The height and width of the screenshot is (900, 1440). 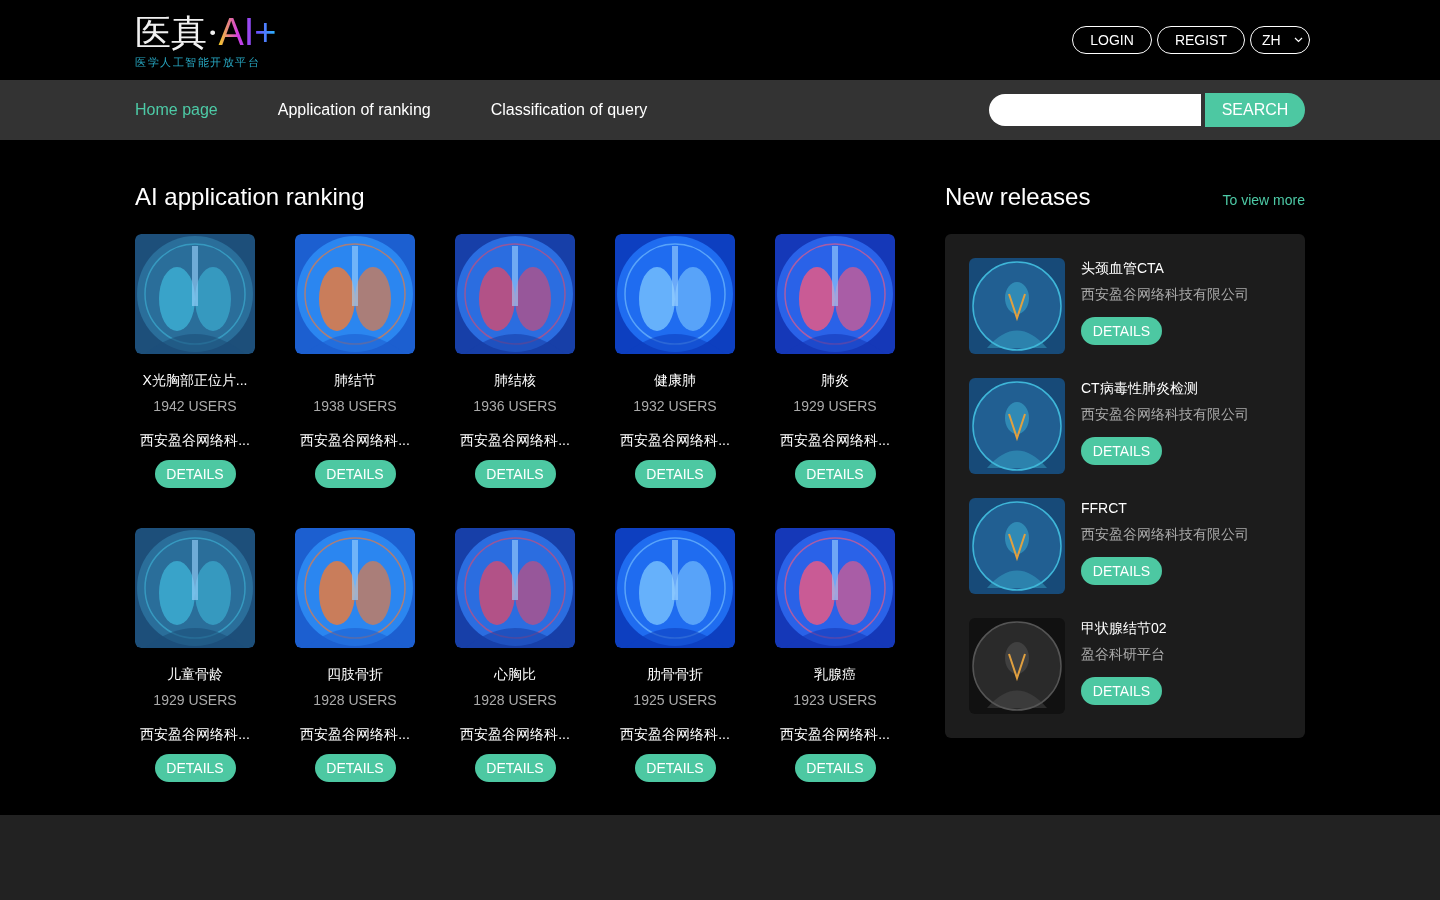 What do you see at coordinates (355, 674) in the screenshot?
I see `app-name: 四肢骨折` at bounding box center [355, 674].